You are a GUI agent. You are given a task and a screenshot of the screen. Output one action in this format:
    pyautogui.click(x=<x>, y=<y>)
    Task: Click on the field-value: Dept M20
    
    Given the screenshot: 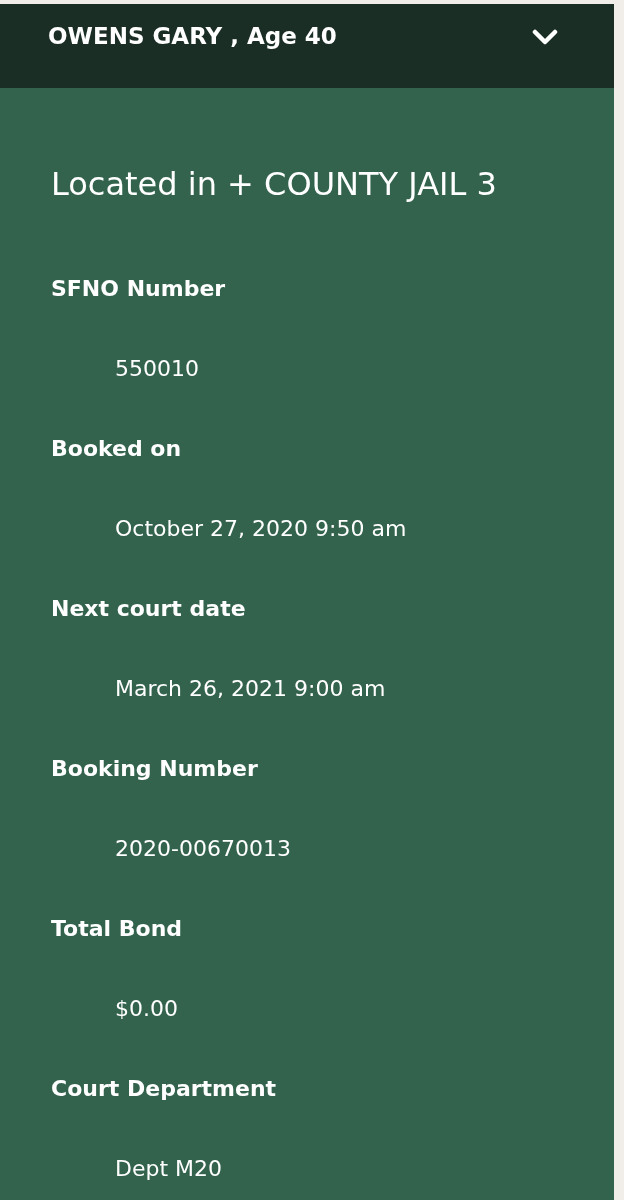 What is the action you would take?
    pyautogui.click(x=169, y=1169)
    